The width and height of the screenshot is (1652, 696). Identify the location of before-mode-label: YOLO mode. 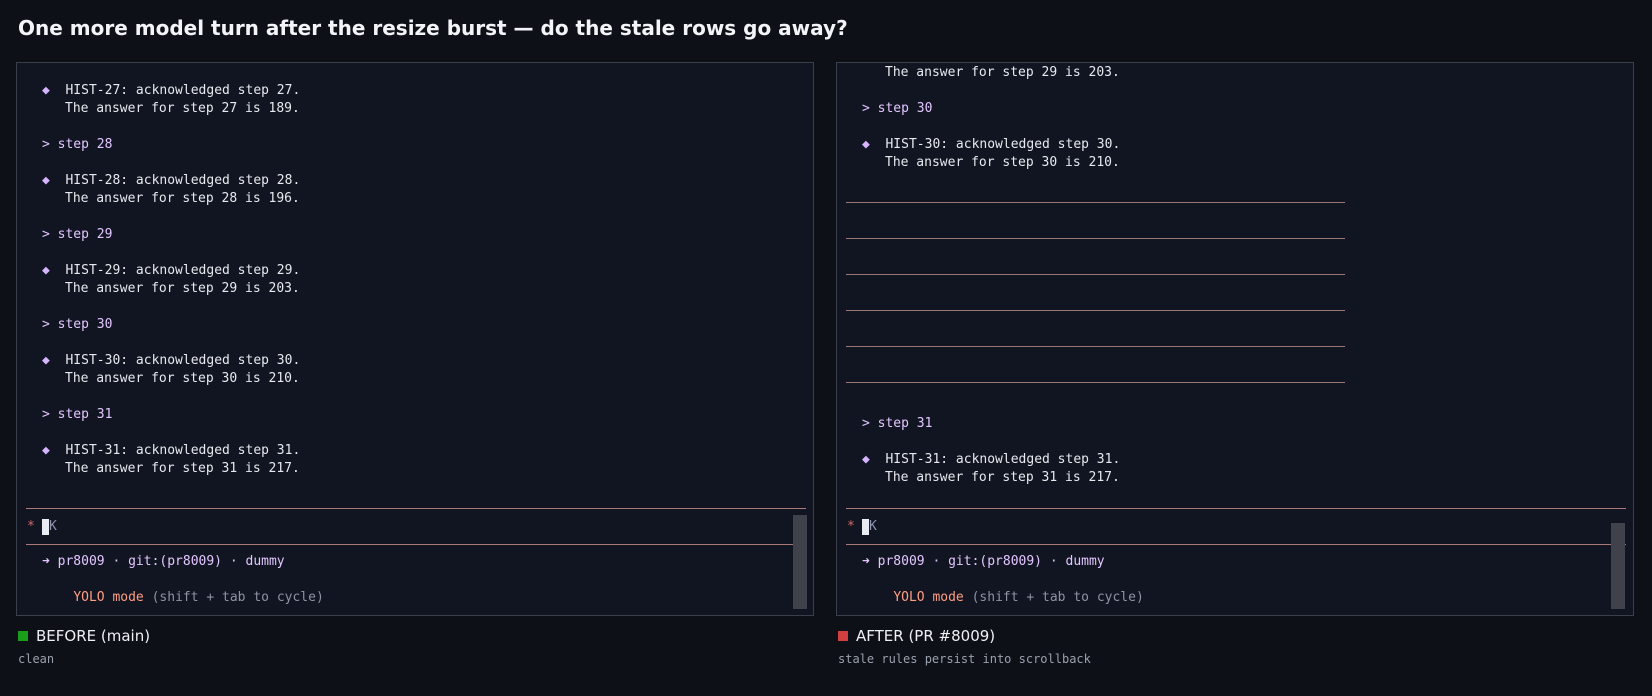
(108, 597).